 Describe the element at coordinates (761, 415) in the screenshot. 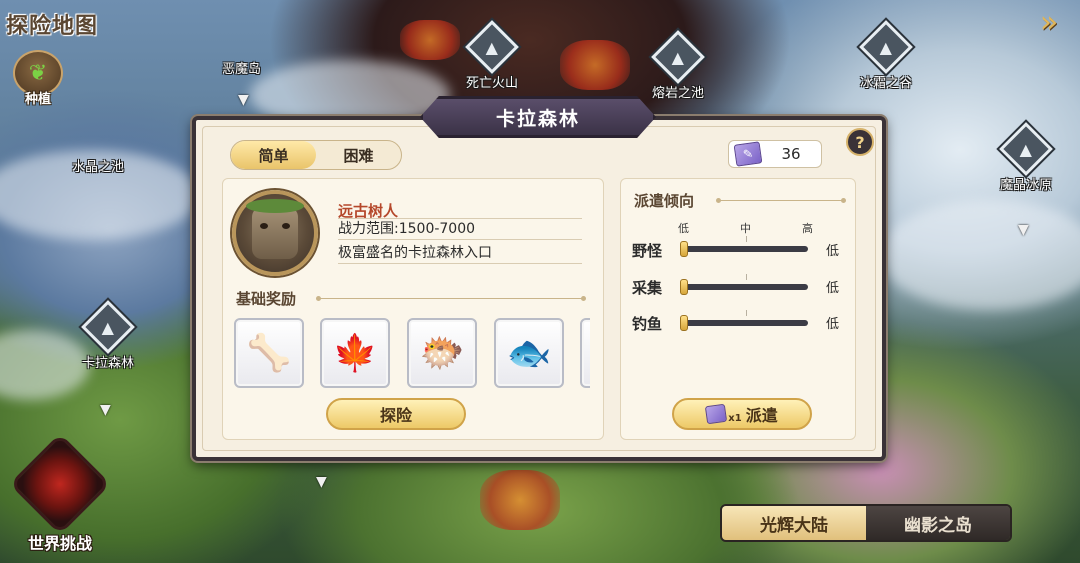

I see `dispatch-label: 派遣` at that location.